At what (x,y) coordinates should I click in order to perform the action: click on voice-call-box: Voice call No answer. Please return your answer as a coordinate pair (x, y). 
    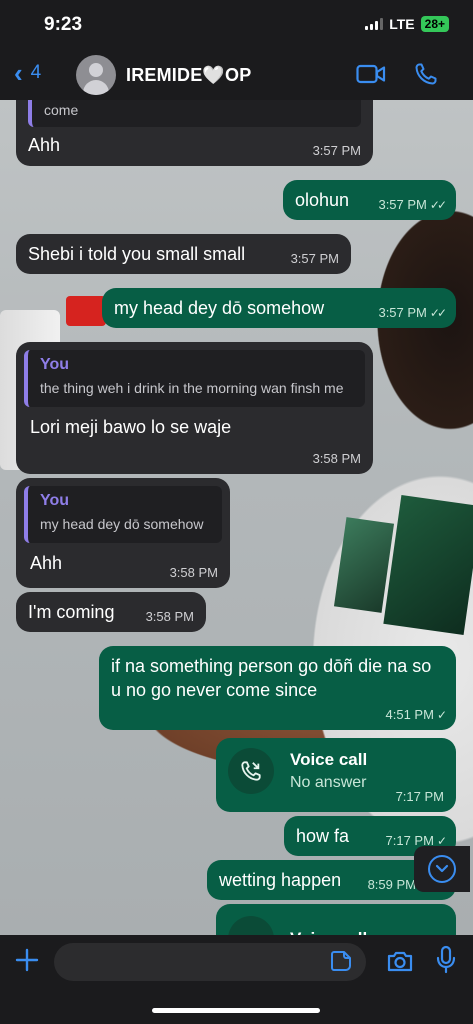
    Looking at the image, I should click on (336, 771).